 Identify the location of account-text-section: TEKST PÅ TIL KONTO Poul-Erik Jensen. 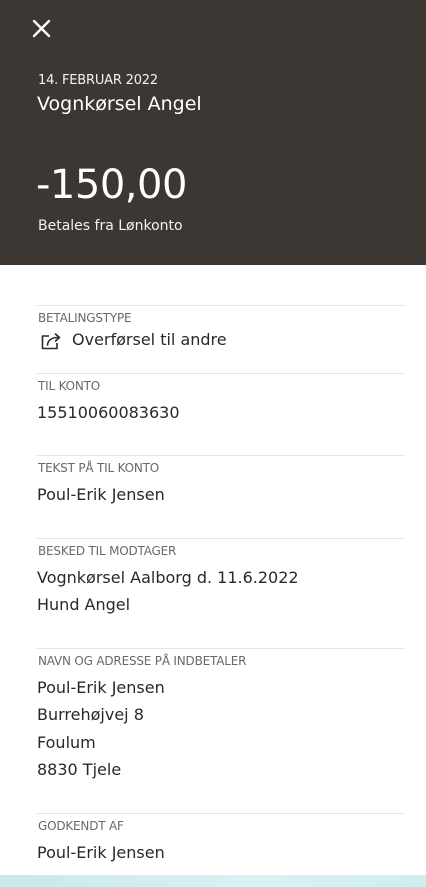
(221, 497).